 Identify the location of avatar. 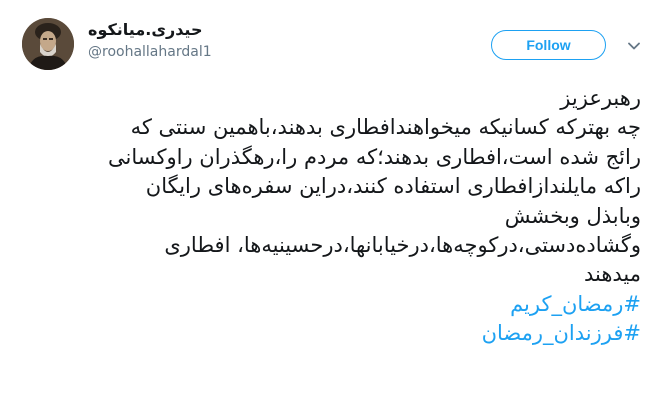
(48, 44).